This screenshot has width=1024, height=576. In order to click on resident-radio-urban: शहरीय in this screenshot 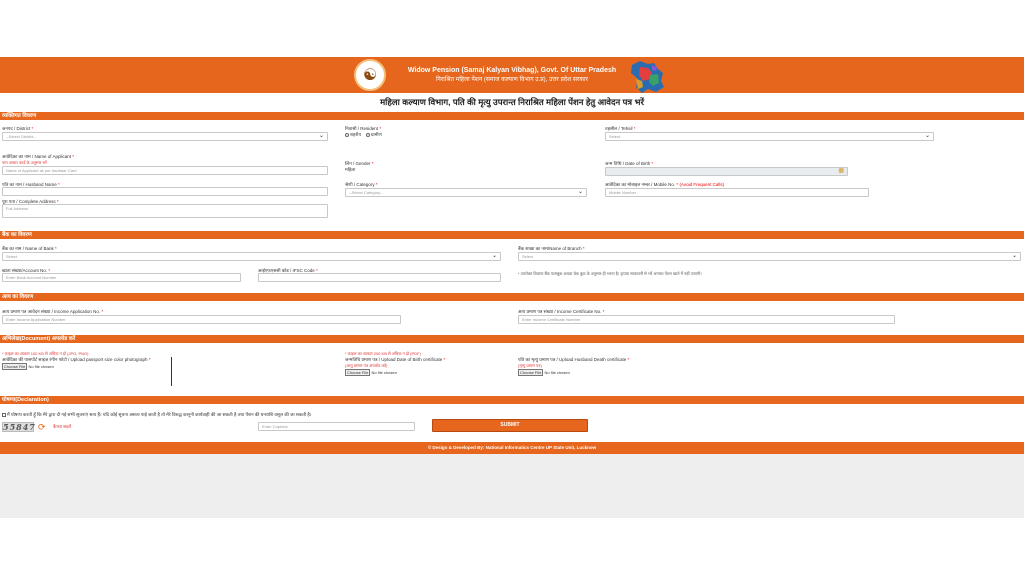, I will do `click(353, 135)`.